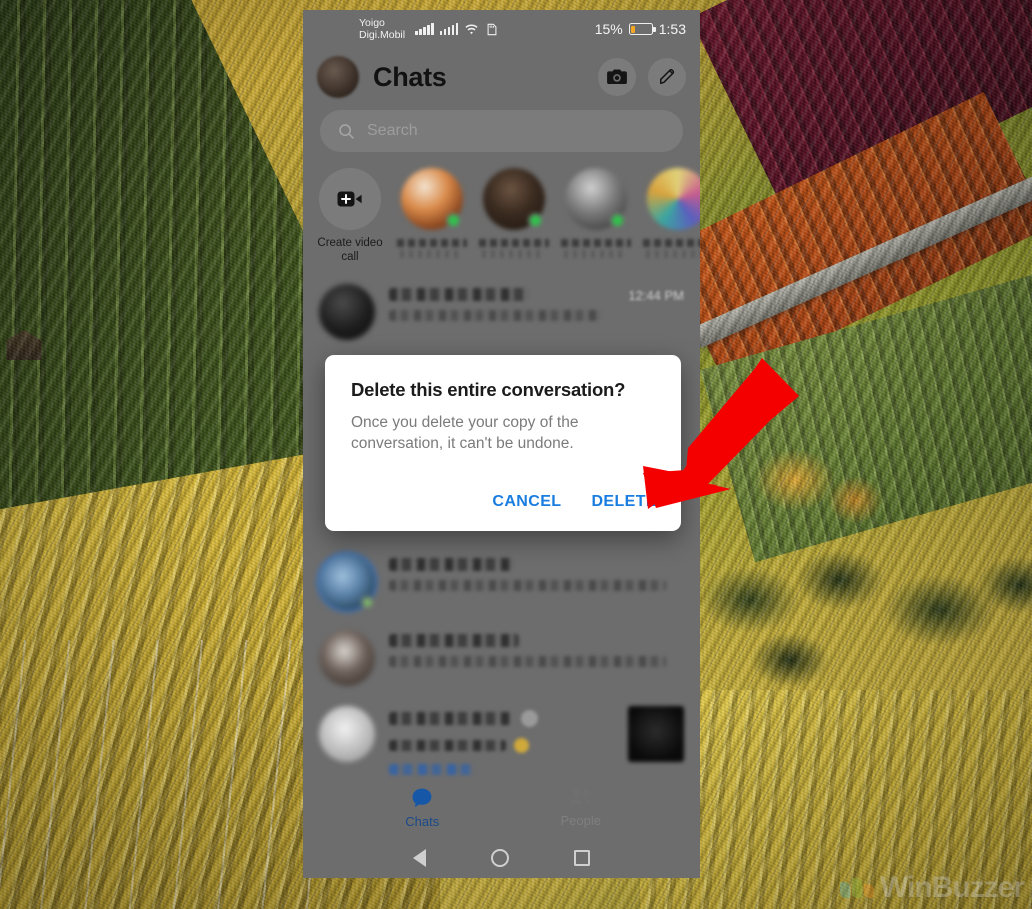 Image resolution: width=1032 pixels, height=909 pixels. Describe the element at coordinates (424, 29) in the screenshot. I see `signal-bars-icon` at that location.